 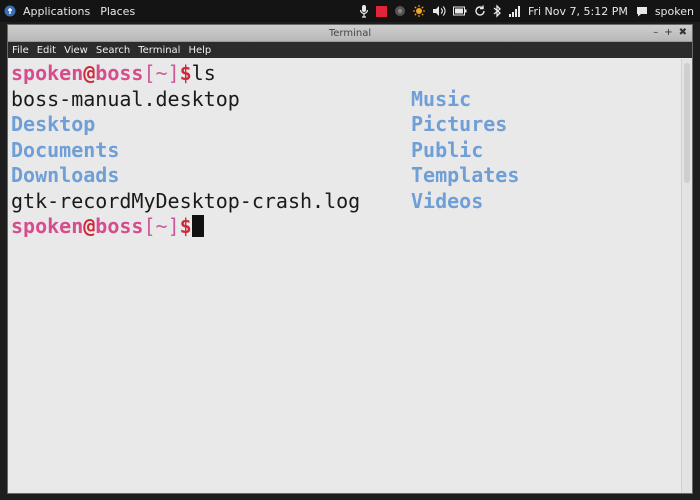 I want to click on battery-icon, so click(x=459, y=11).